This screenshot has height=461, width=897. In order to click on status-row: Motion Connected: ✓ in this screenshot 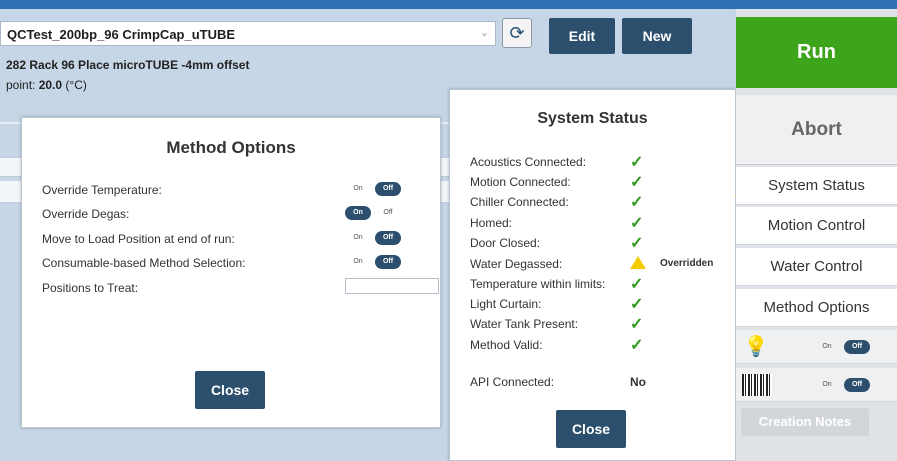, I will do `click(600, 182)`.